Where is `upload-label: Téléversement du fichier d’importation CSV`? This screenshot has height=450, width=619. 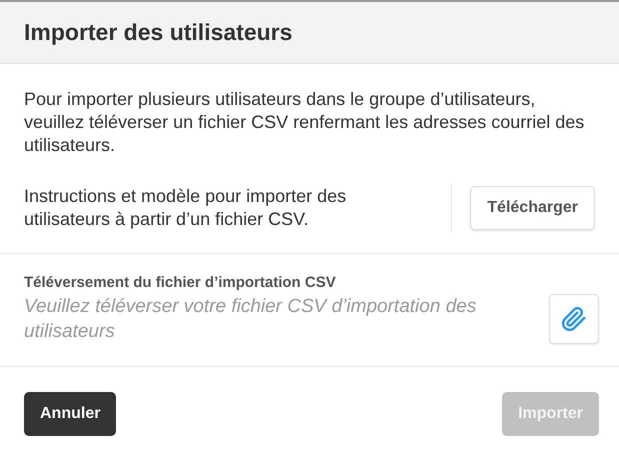
upload-label: Téléversement du fichier d’importation CSV is located at coordinates (180, 282).